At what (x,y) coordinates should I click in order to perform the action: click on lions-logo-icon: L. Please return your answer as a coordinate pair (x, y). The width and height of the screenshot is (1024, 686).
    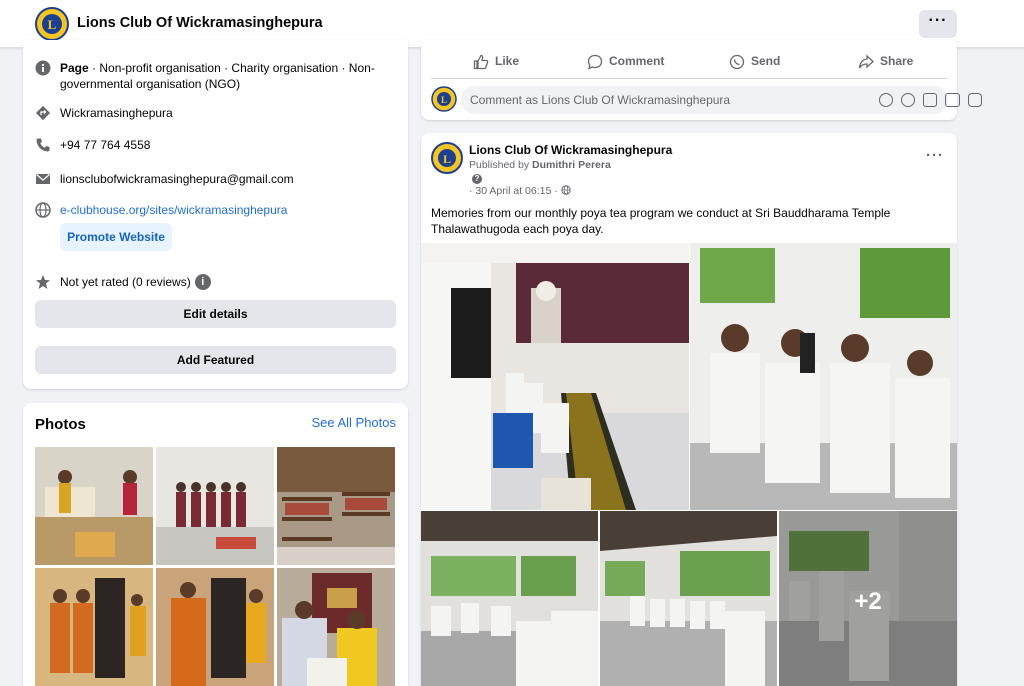
    Looking at the image, I should click on (52, 24).